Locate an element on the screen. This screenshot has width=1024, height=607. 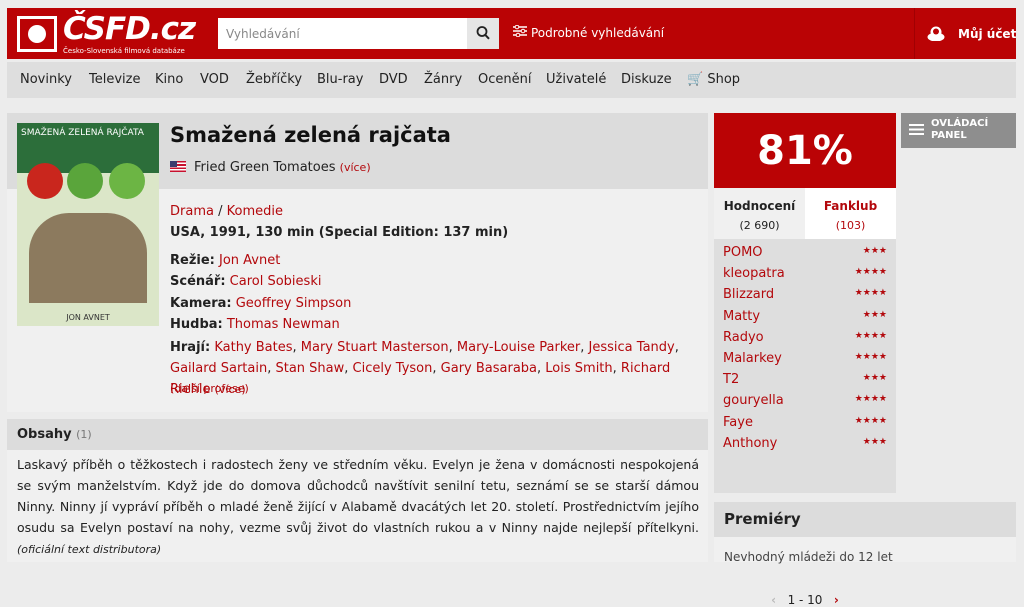
plot-count: (1) is located at coordinates (84, 434).